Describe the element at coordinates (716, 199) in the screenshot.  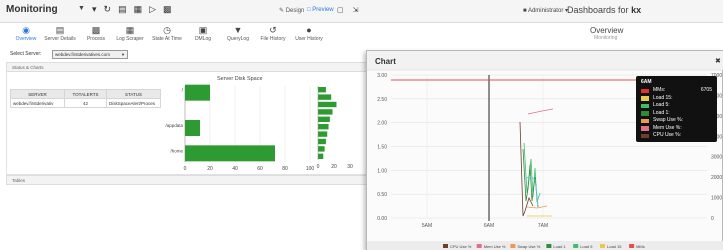
I see `y2-tick-label: 1000` at that location.